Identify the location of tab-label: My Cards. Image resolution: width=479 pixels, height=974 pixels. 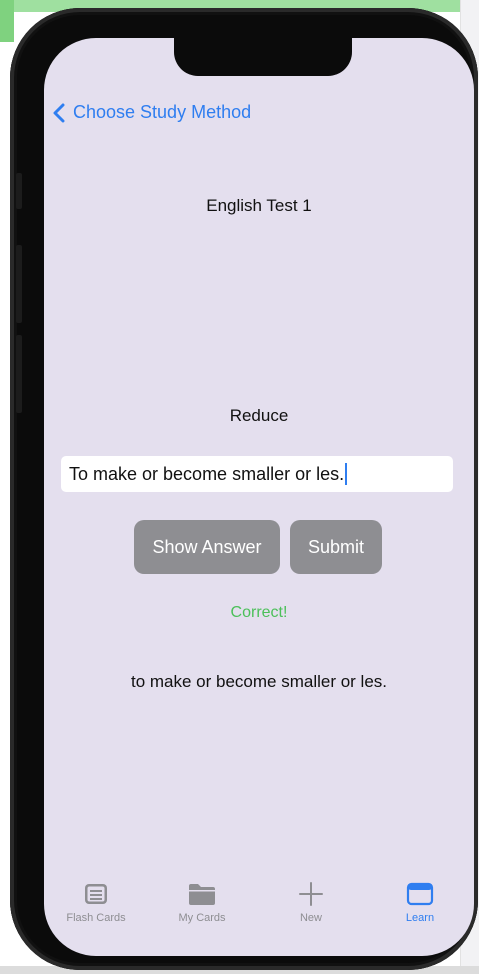
(202, 918).